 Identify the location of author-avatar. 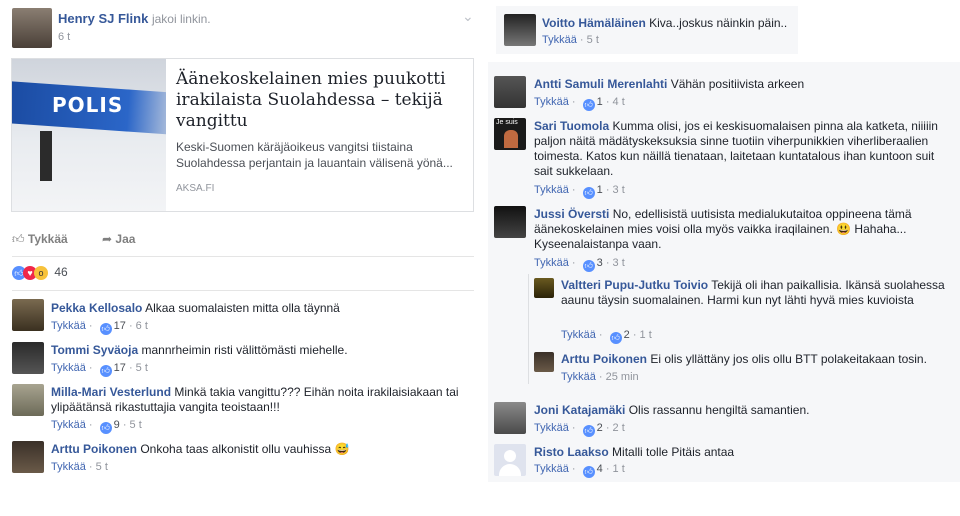
(32, 28).